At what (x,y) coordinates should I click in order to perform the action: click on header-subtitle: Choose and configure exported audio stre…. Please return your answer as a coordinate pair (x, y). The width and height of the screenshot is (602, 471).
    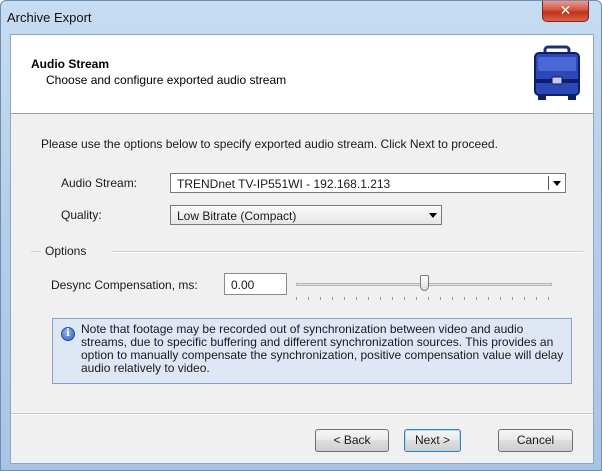
    Looking at the image, I should click on (166, 80).